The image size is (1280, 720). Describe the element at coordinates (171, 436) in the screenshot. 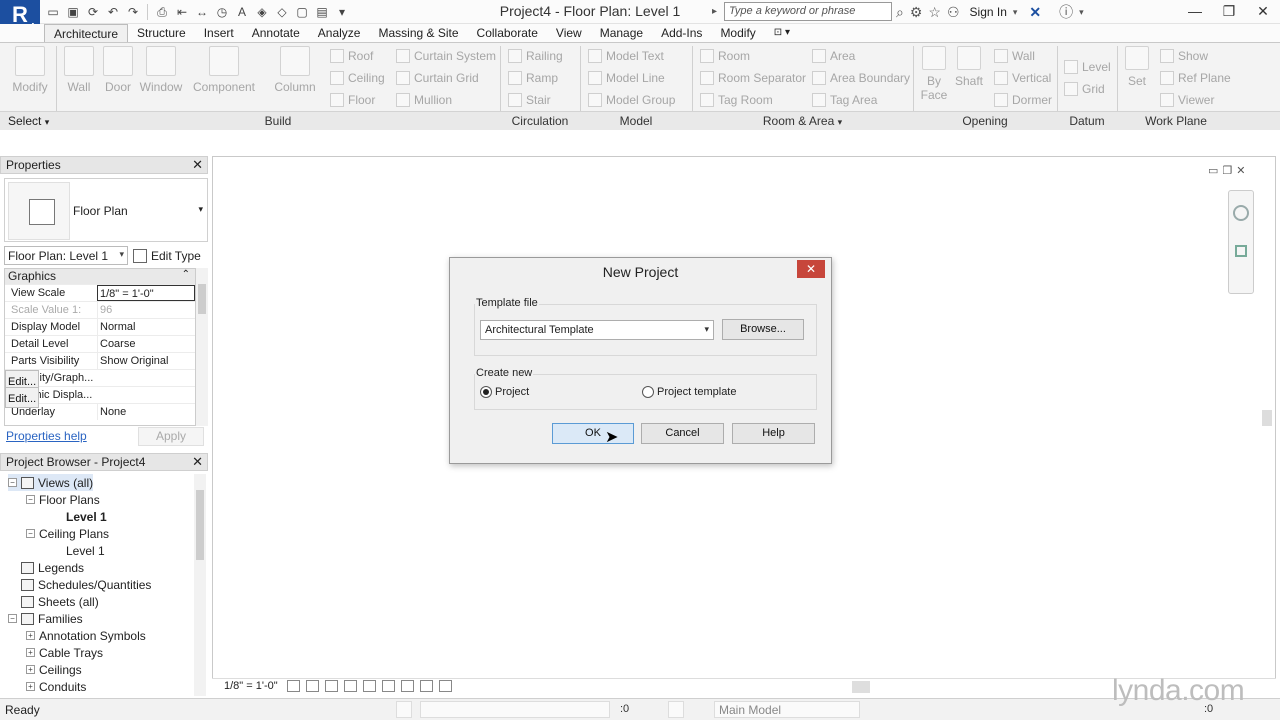

I see `apply-button: Apply` at that location.